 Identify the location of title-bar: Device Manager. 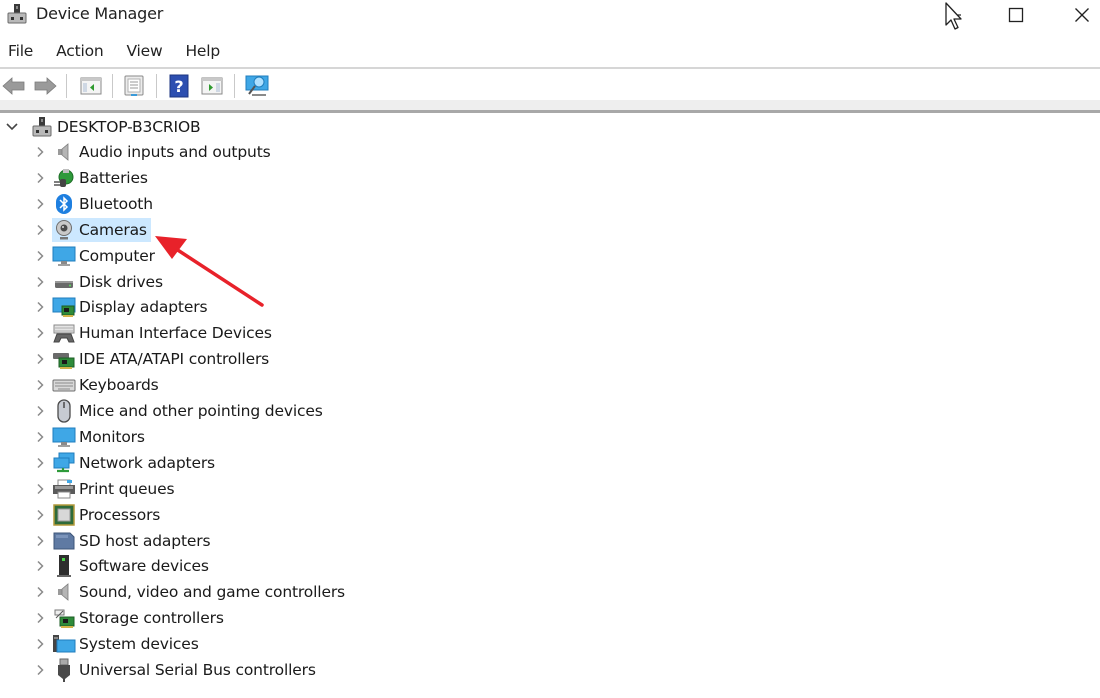
(550, 16).